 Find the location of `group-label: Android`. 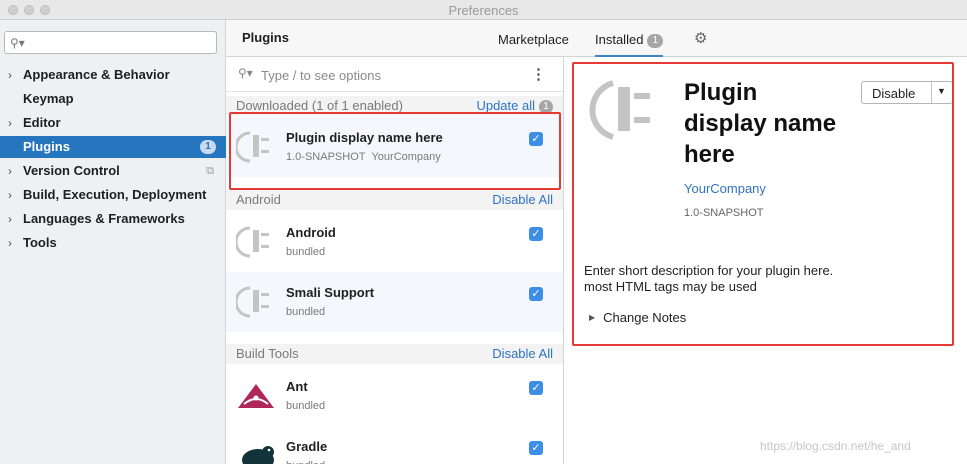

group-label: Android is located at coordinates (258, 199).